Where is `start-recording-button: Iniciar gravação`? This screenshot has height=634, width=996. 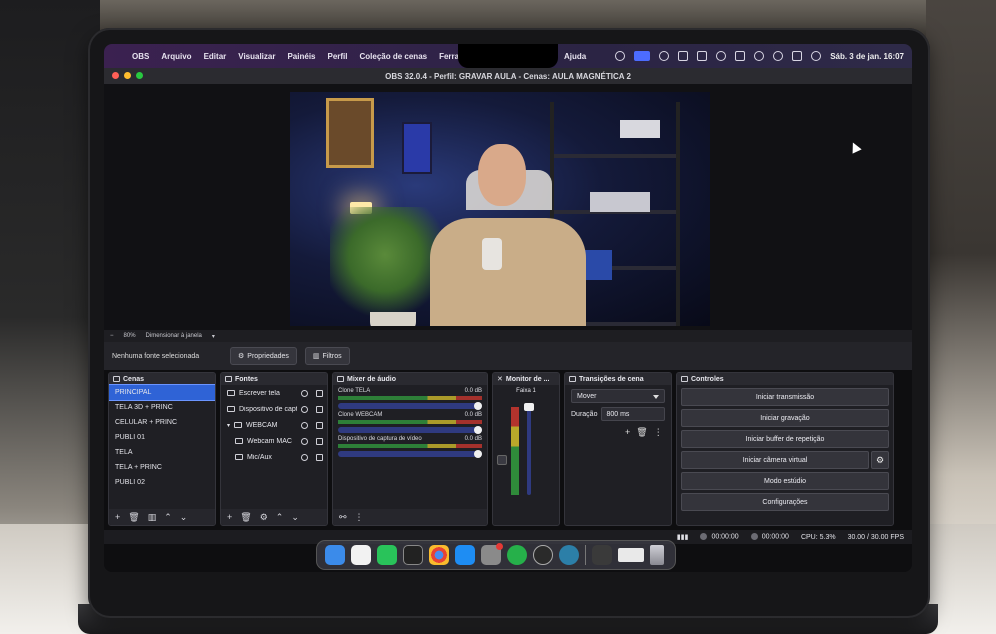
start-recording-button: Iniciar gravação is located at coordinates (785, 418).